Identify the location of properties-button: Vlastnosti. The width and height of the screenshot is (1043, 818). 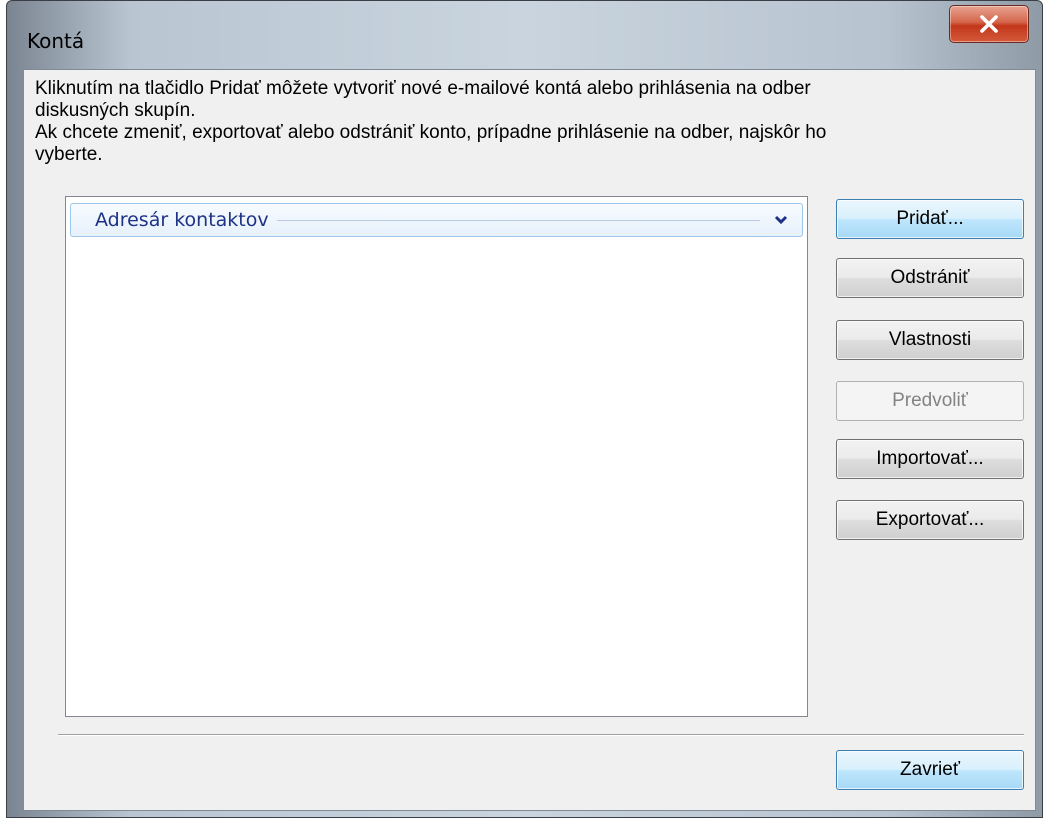
(930, 340).